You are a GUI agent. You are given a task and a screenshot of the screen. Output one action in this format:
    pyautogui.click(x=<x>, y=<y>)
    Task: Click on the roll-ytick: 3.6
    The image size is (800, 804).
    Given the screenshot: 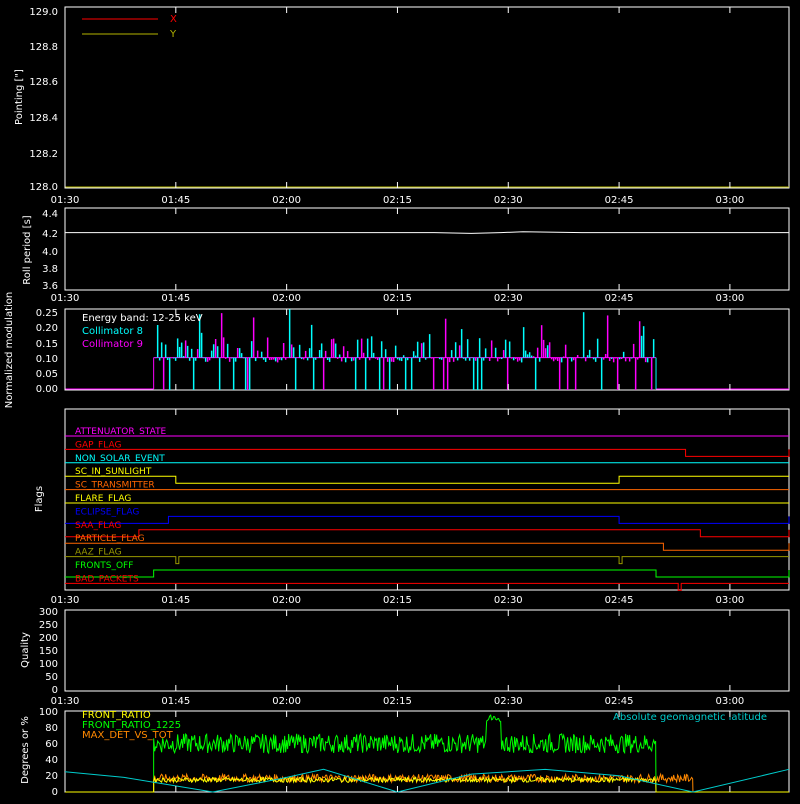 What is the action you would take?
    pyautogui.click(x=50, y=286)
    